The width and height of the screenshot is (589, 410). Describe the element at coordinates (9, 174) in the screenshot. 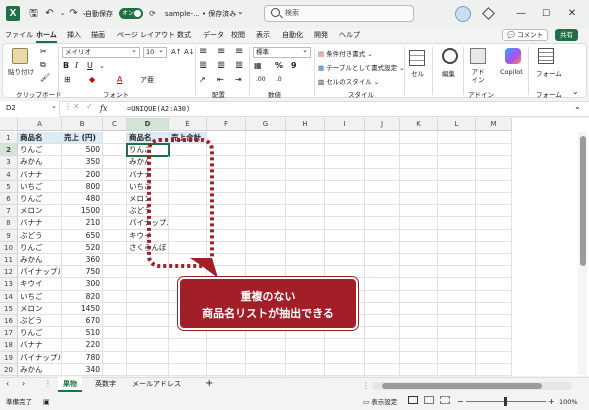

I see `row-header: 4` at that location.